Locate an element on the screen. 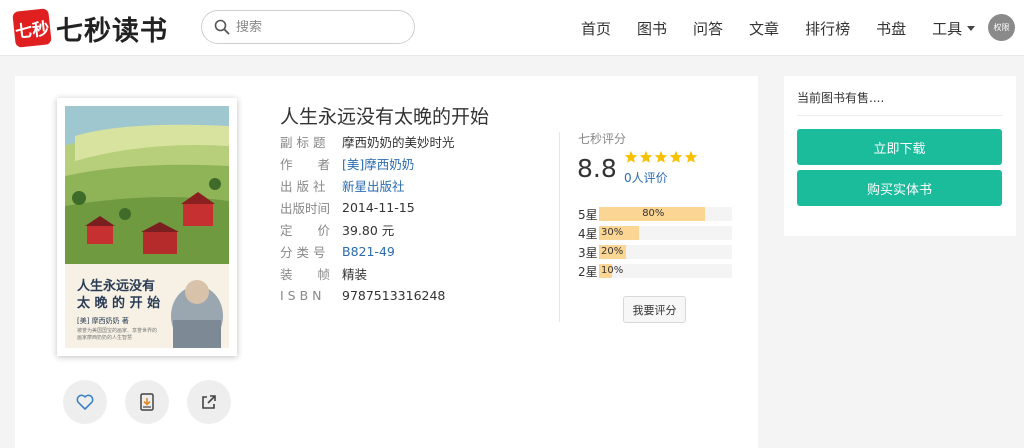  caret-down-icon is located at coordinates (971, 28).